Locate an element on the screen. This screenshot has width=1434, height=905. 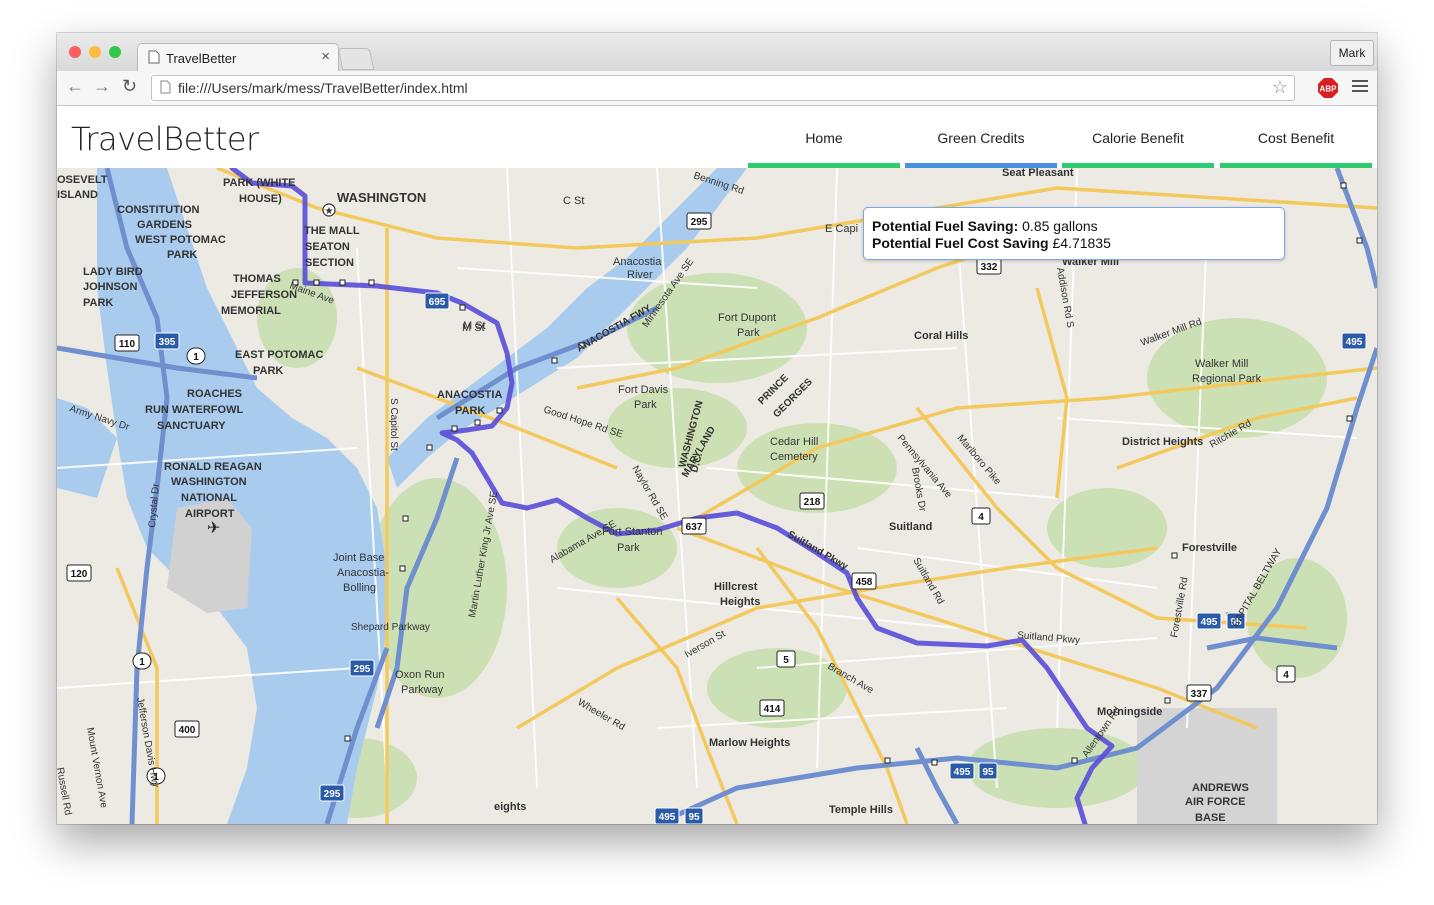
map-label: S Capitol St is located at coordinates (393, 424).